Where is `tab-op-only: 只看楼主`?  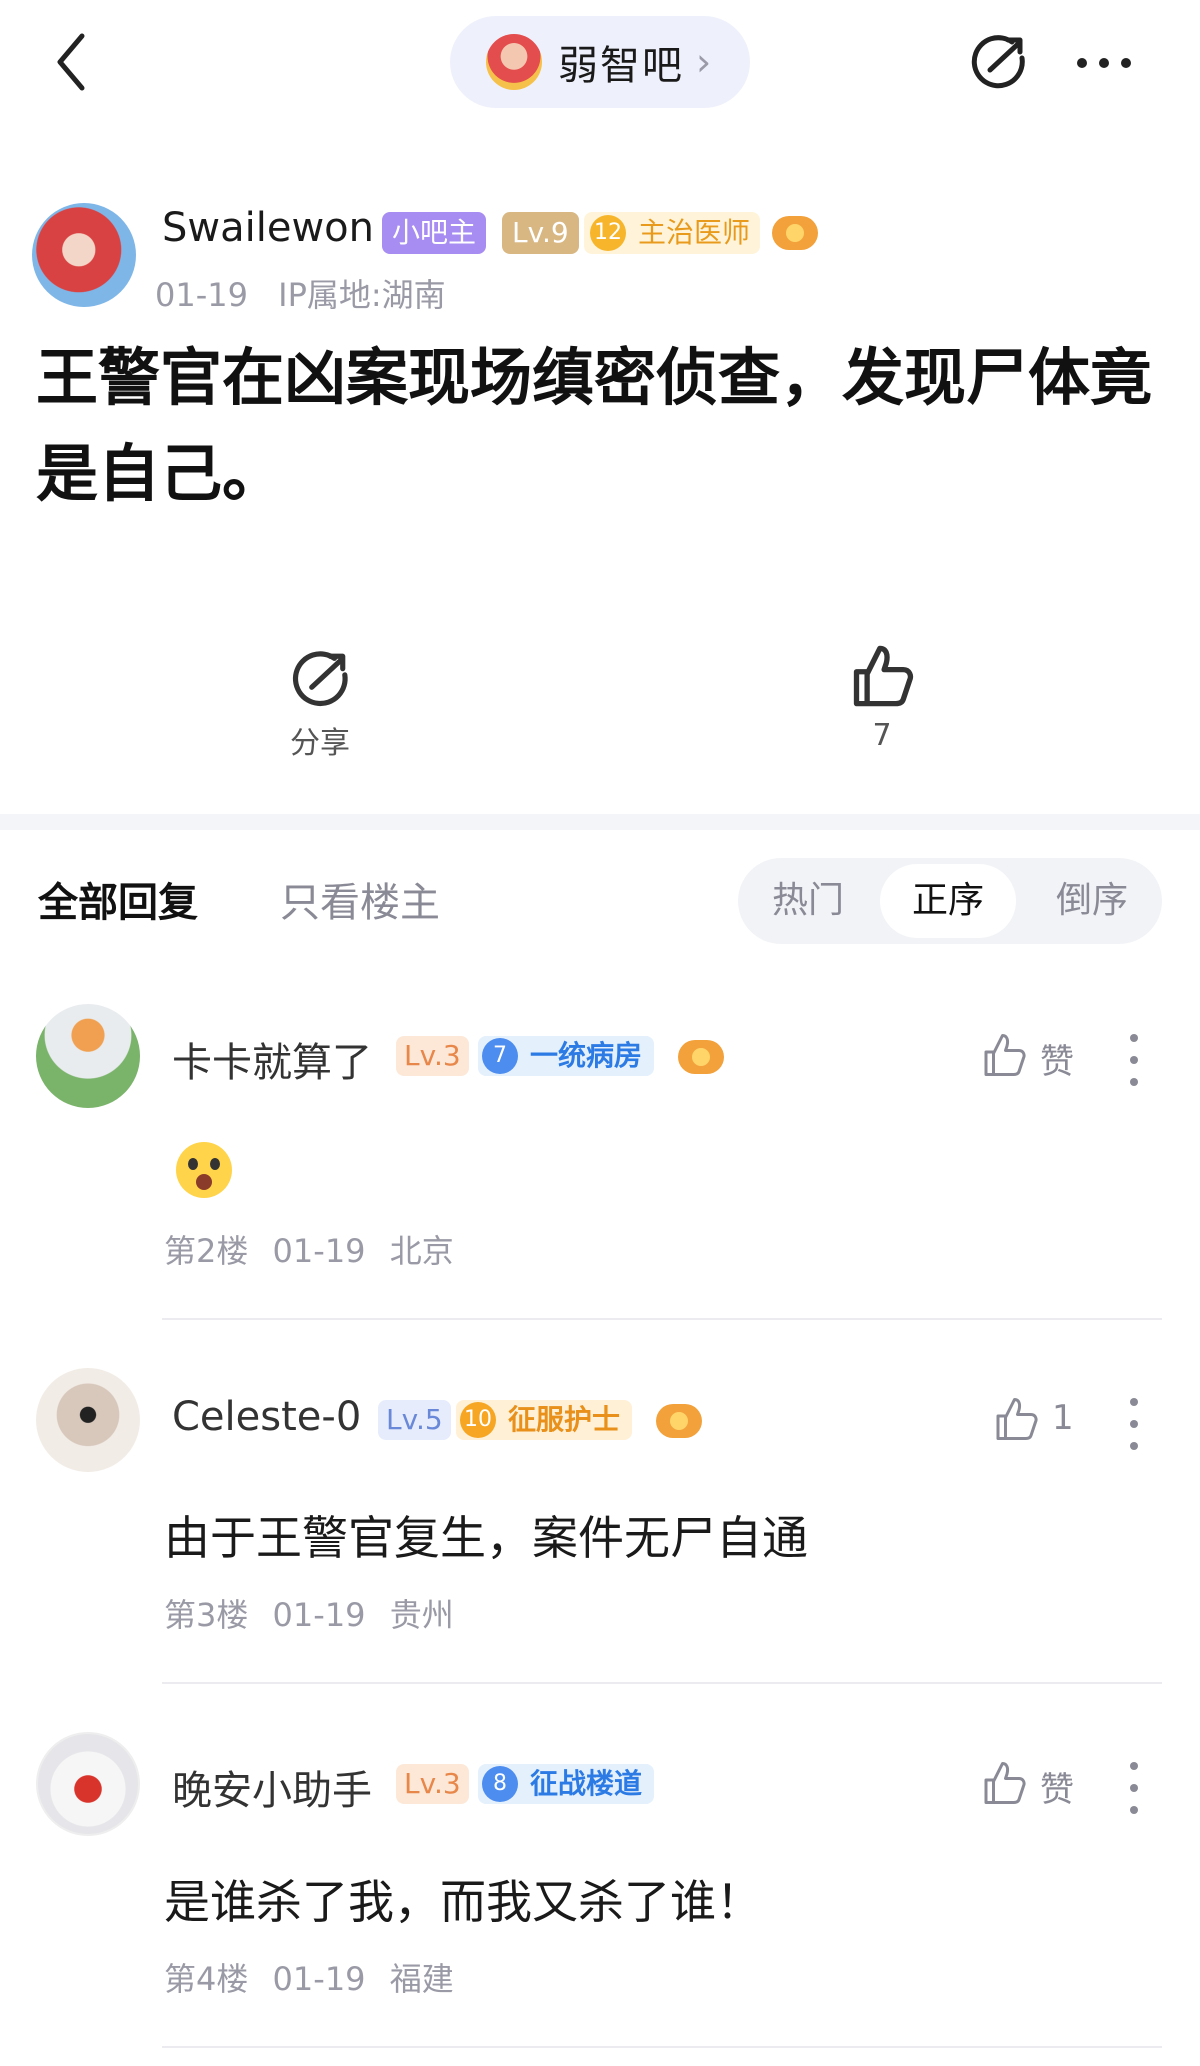 tab-op-only: 只看楼主 is located at coordinates (360, 899).